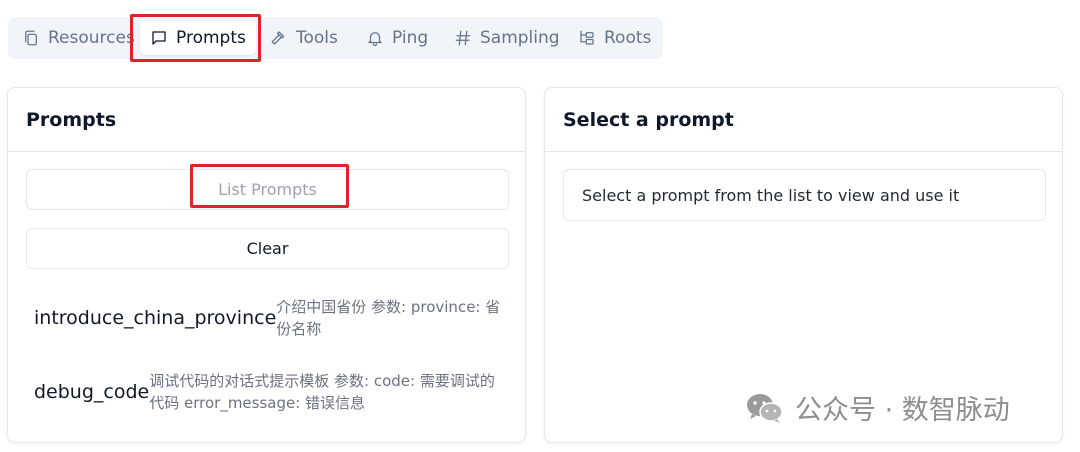 This screenshot has height=452, width=1080. What do you see at coordinates (159, 38) in the screenshot?
I see `message-square-icon` at bounding box center [159, 38].